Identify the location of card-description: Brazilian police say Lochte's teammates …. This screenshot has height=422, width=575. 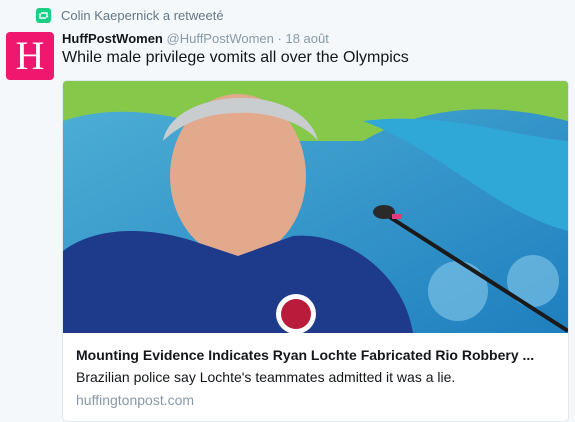
(266, 377).